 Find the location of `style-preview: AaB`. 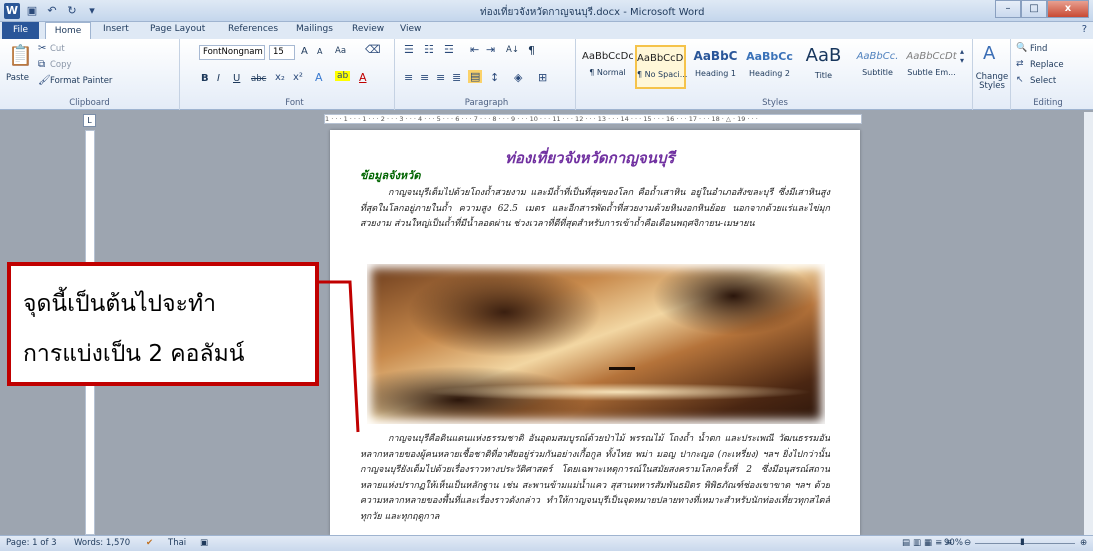

style-preview: AaB is located at coordinates (823, 55).